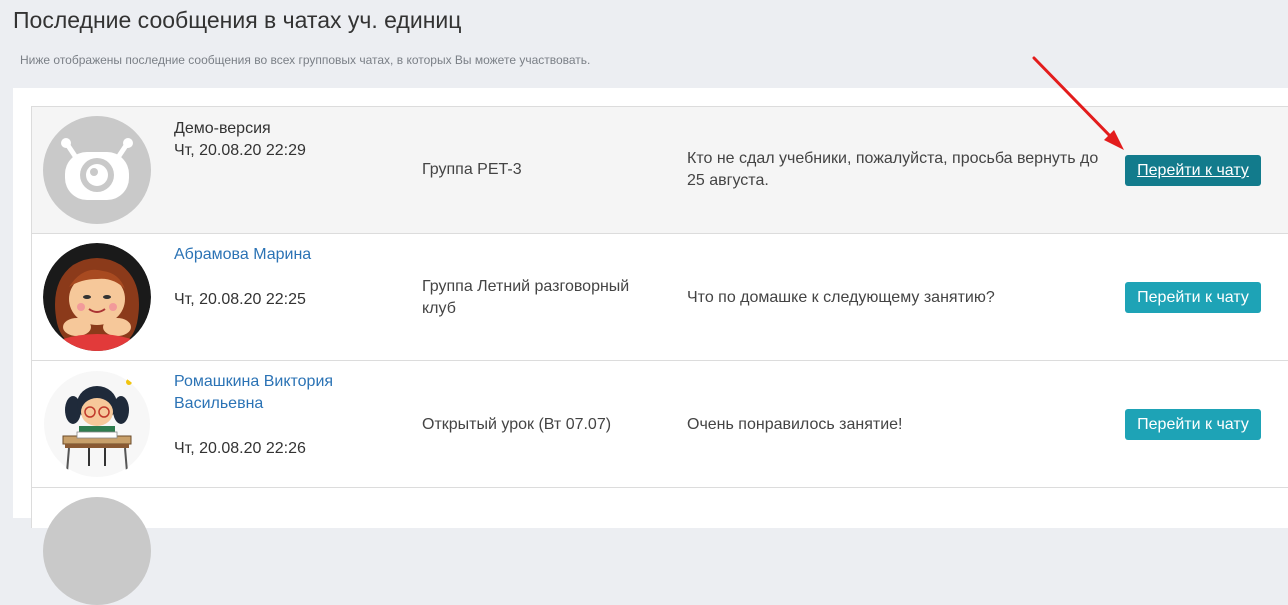  I want to click on sender-name-link: Ромашкина Виктория Васильевна, so click(284, 393).